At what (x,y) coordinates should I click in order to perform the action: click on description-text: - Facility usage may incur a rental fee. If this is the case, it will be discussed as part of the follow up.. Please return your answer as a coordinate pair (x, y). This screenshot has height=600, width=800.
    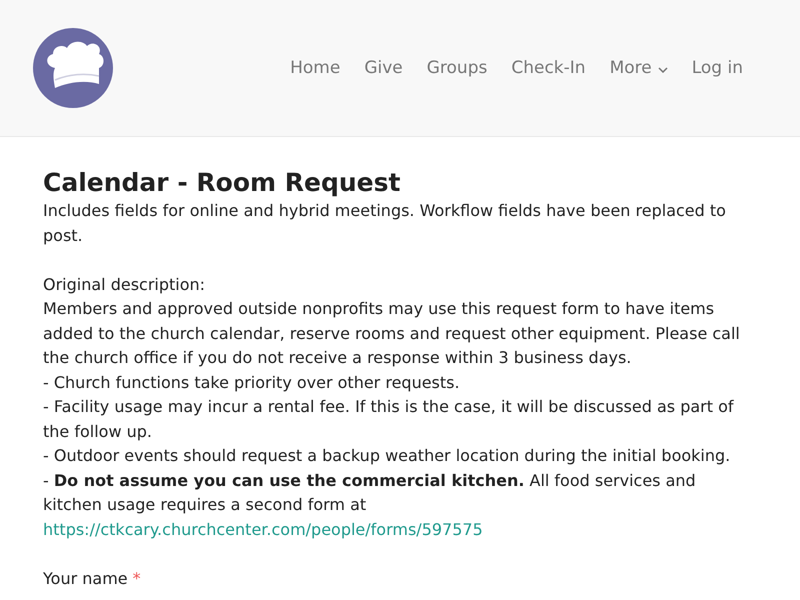
    Looking at the image, I should click on (389, 419).